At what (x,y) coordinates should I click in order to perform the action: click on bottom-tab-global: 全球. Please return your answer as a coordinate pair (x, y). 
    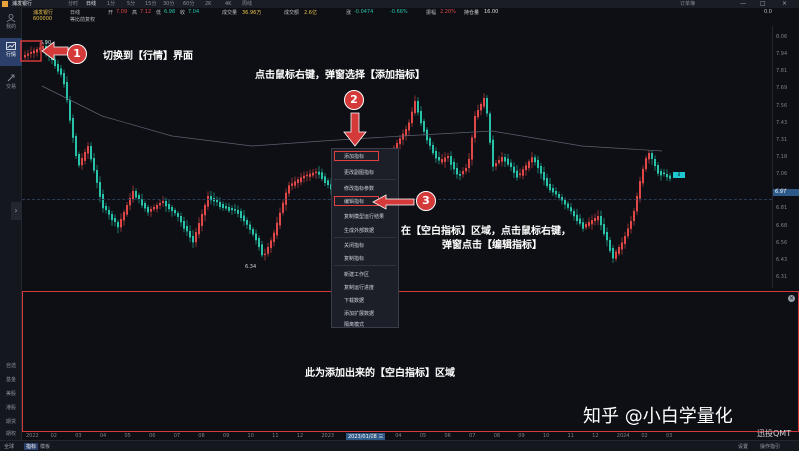
    Looking at the image, I should click on (9, 446).